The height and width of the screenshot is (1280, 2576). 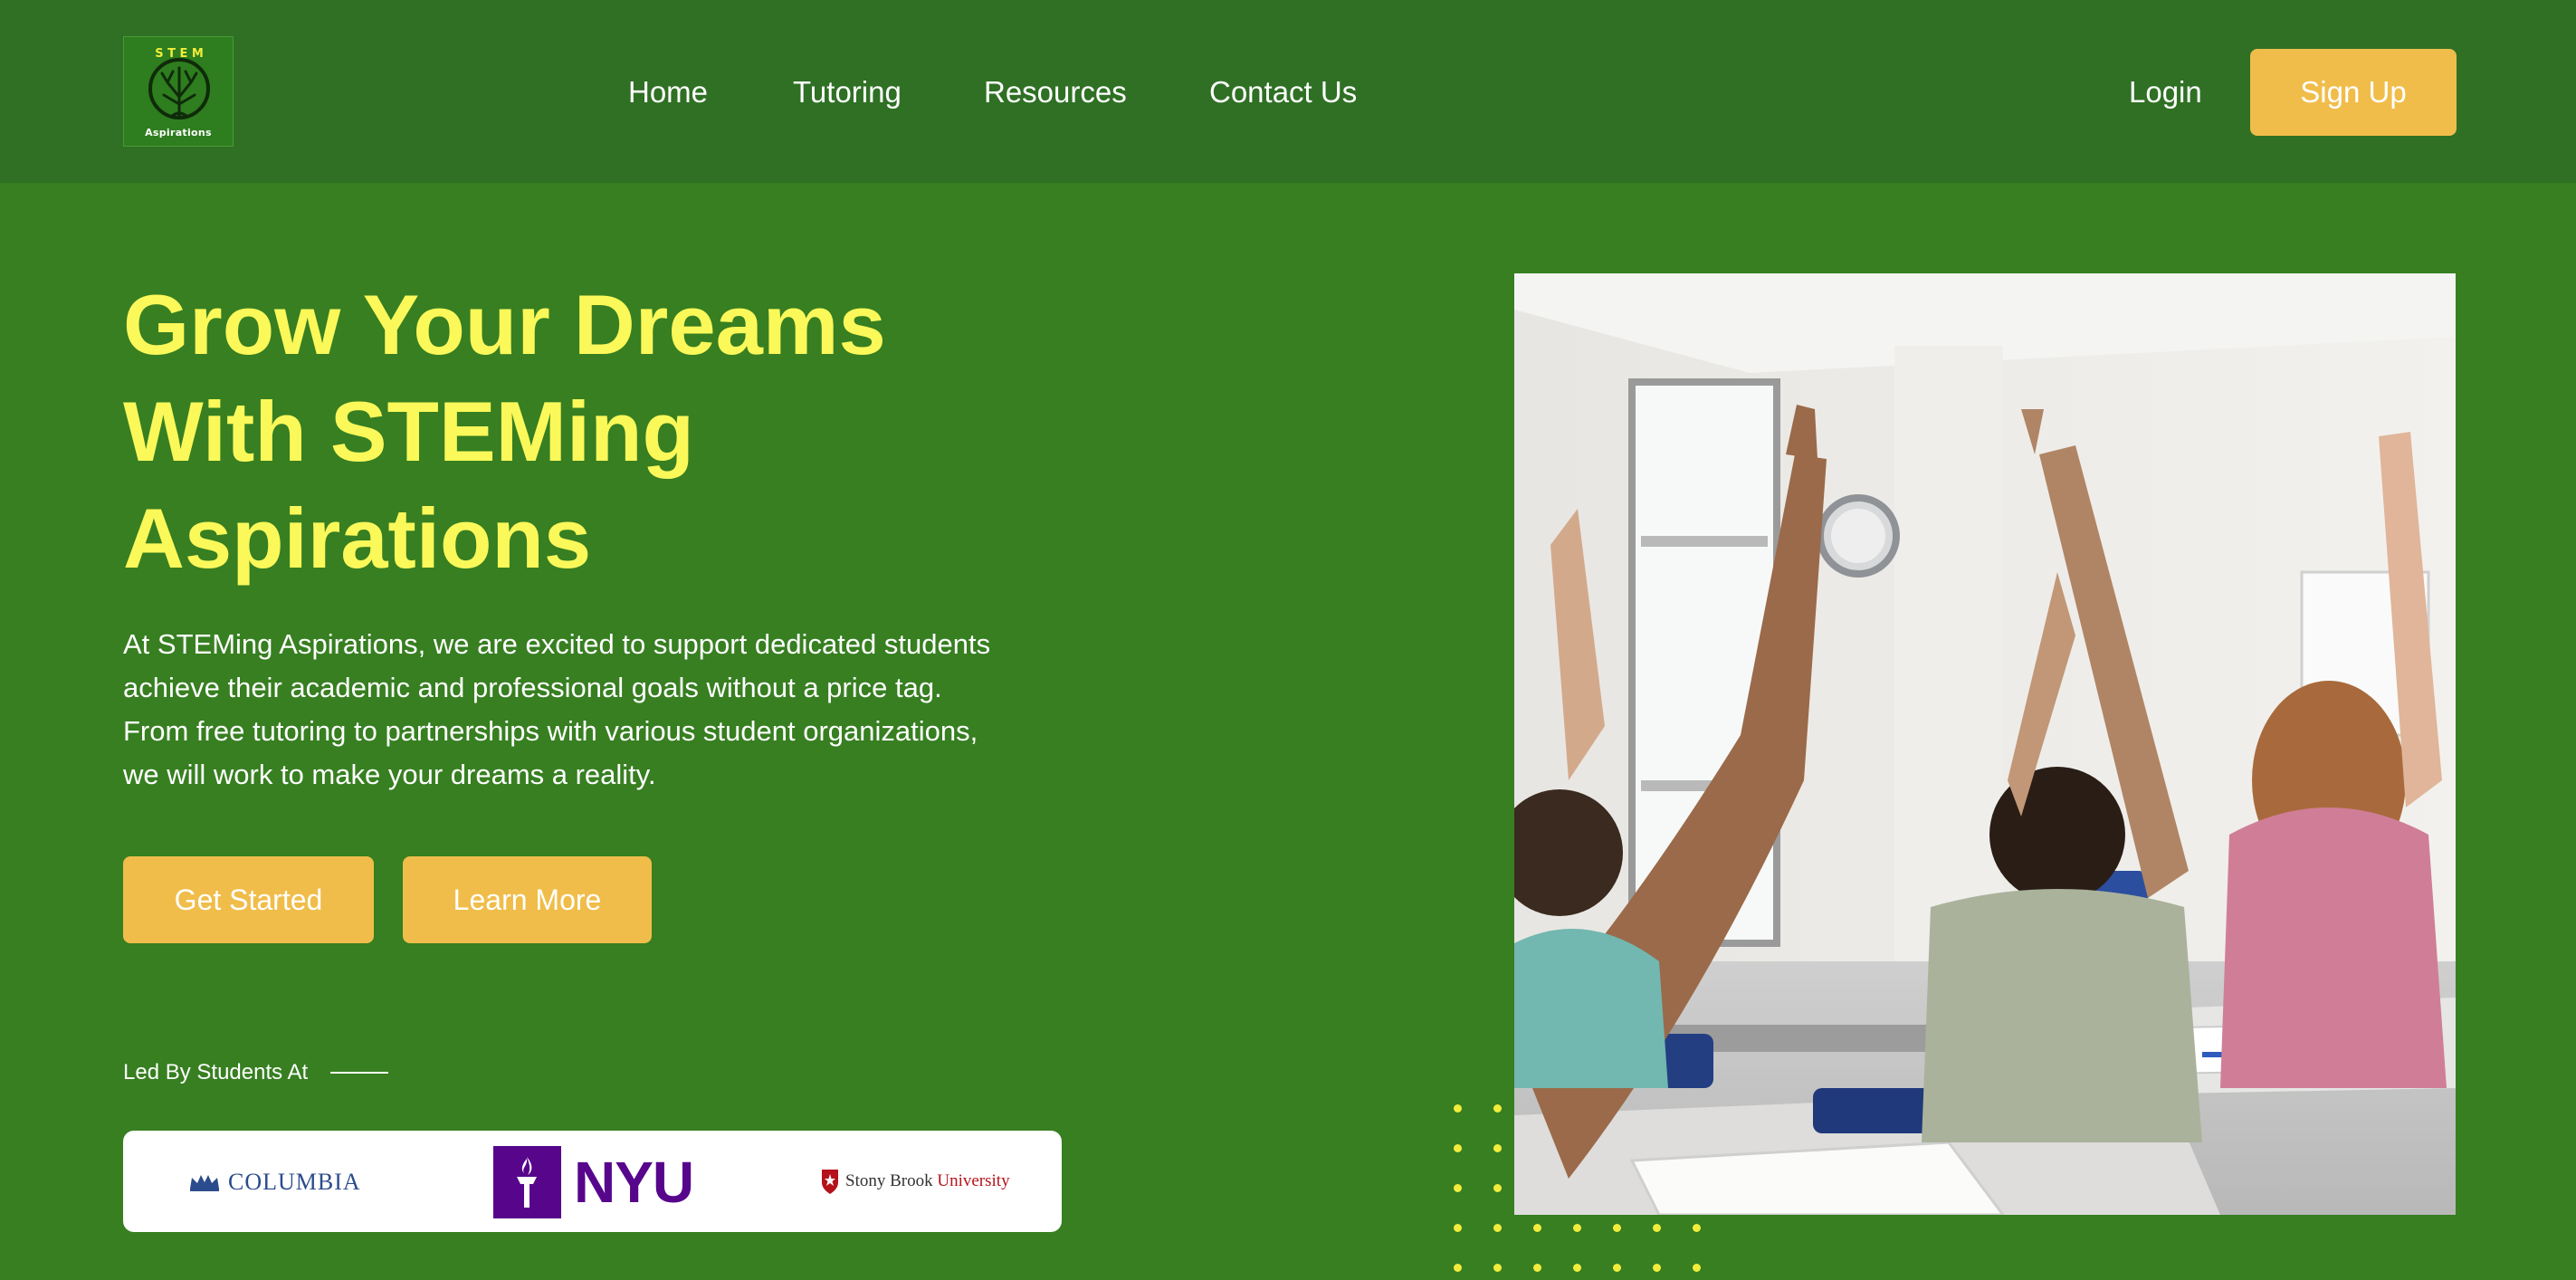 What do you see at coordinates (528, 899) in the screenshot?
I see `learn-more-button: Learn More` at bounding box center [528, 899].